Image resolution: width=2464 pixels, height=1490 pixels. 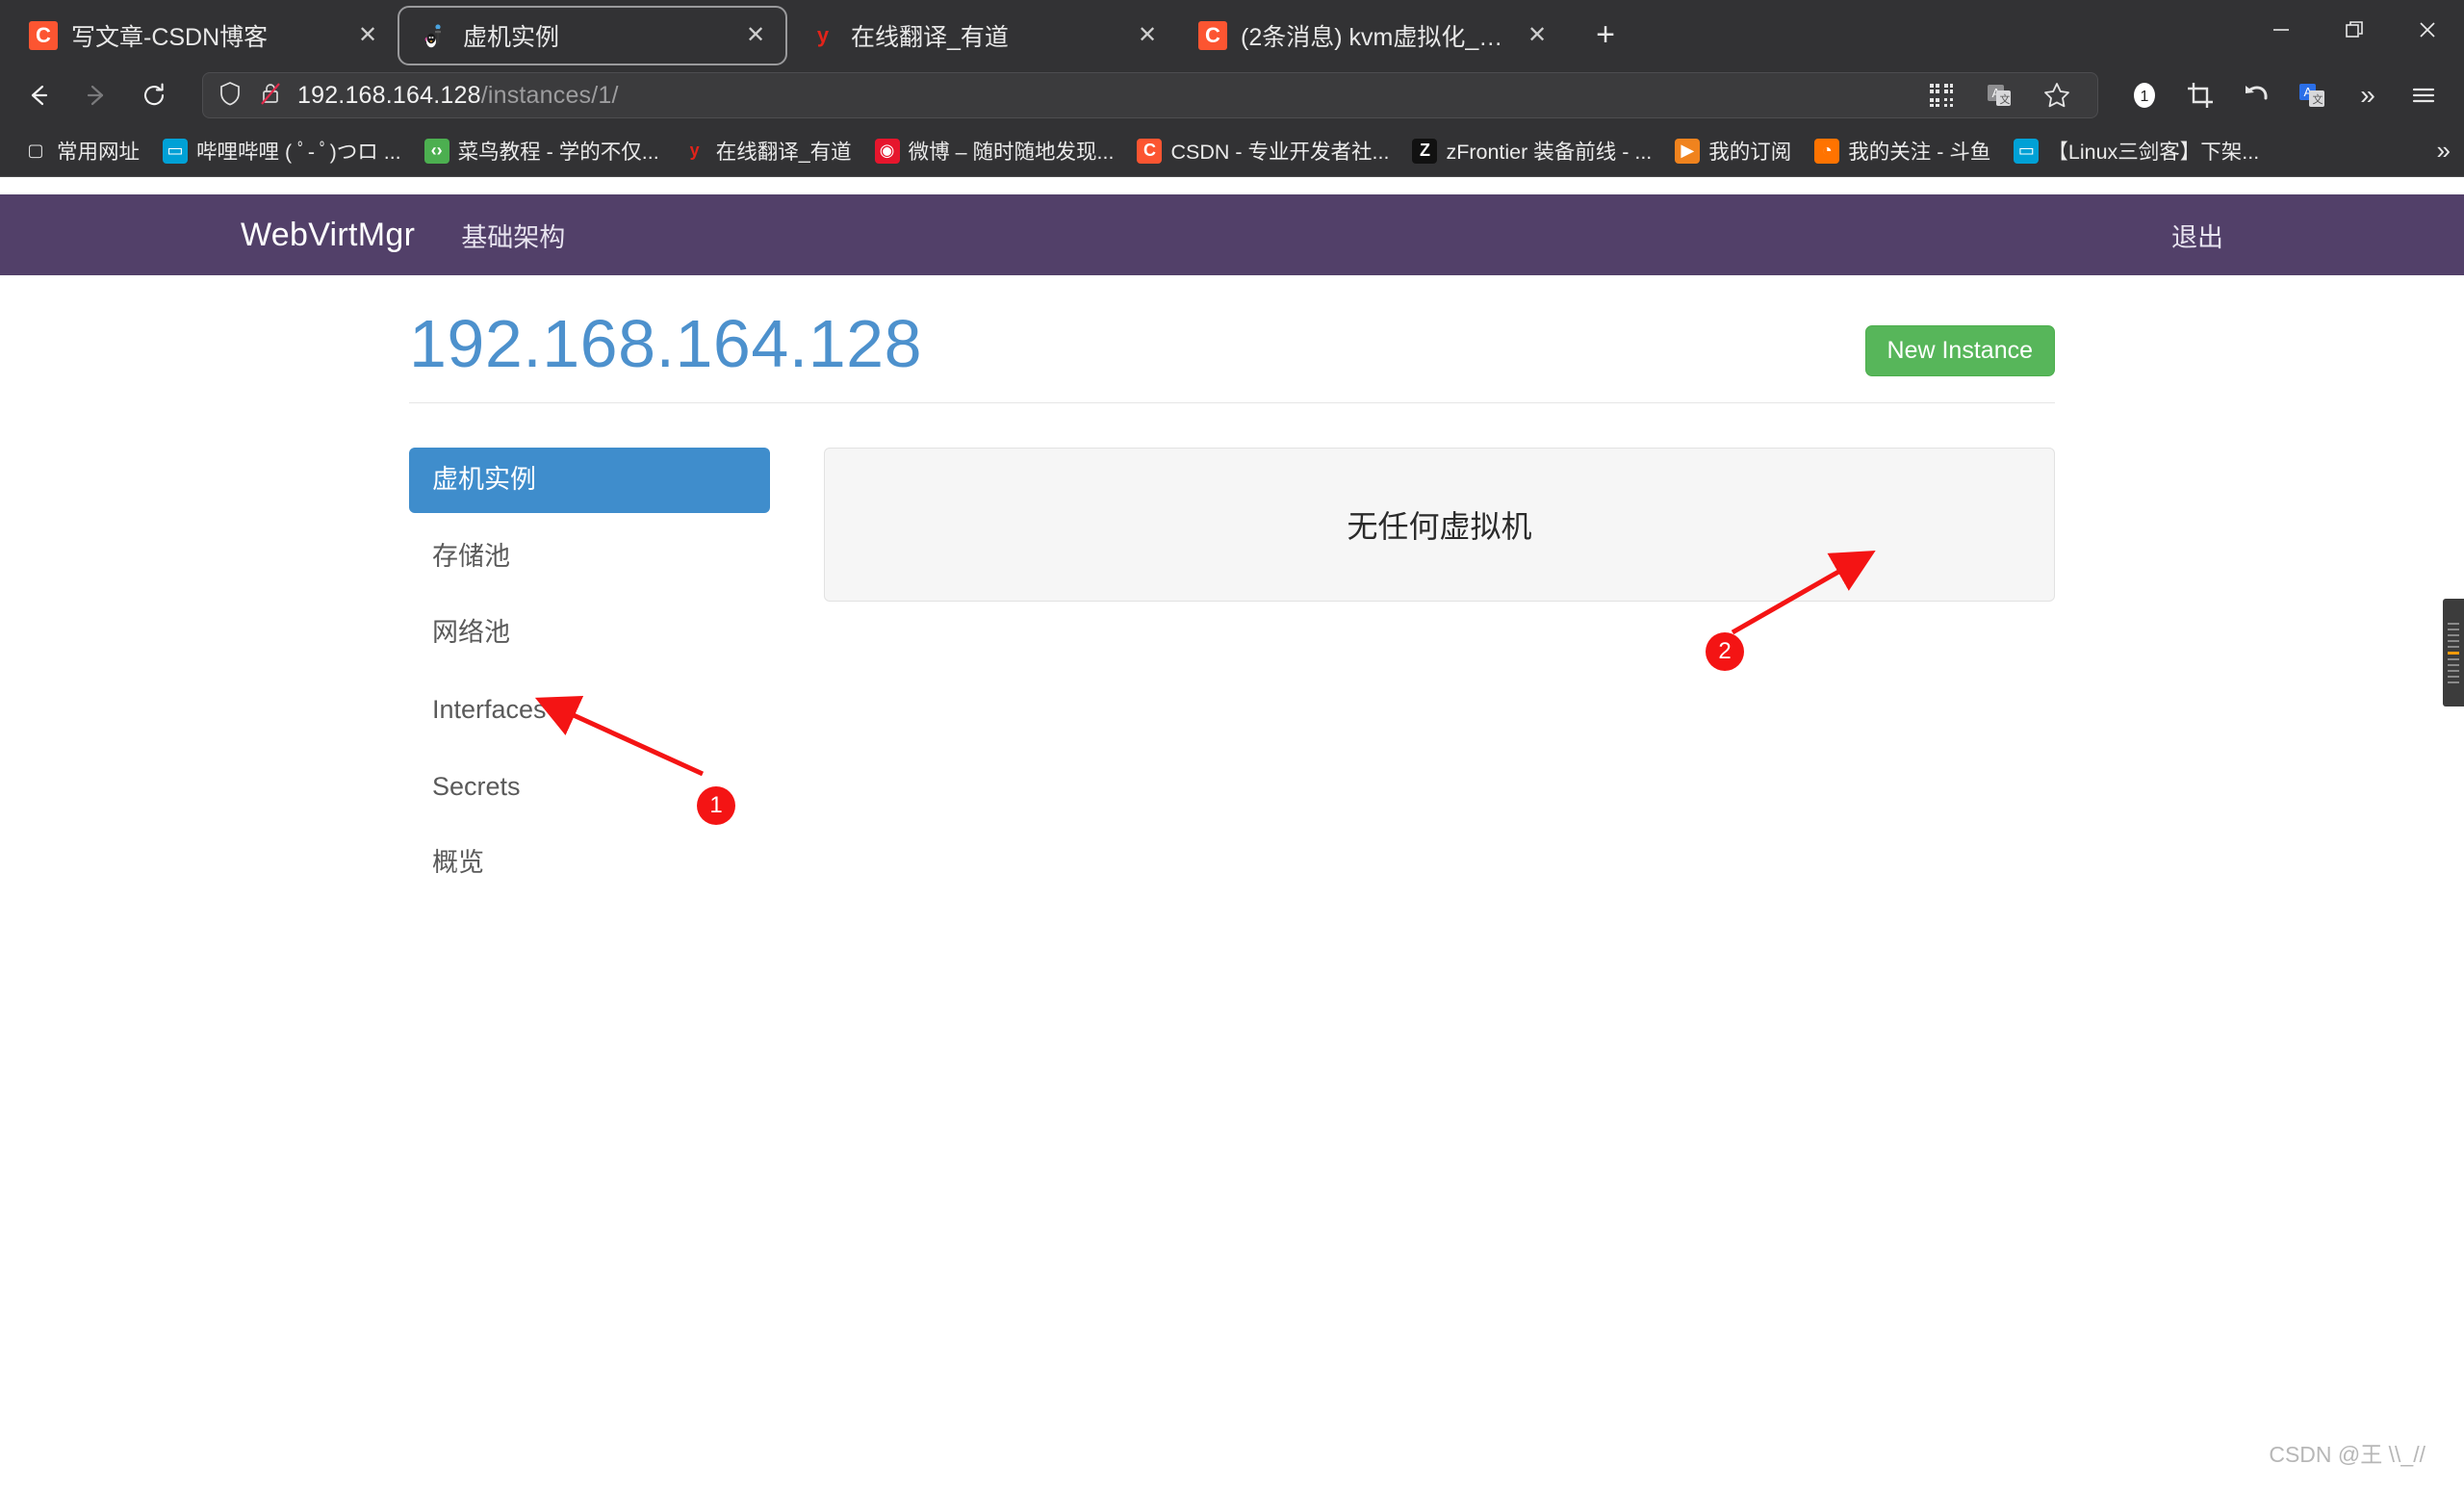 I want to click on bookmark-label: 我的订阅, so click(x=1750, y=152).